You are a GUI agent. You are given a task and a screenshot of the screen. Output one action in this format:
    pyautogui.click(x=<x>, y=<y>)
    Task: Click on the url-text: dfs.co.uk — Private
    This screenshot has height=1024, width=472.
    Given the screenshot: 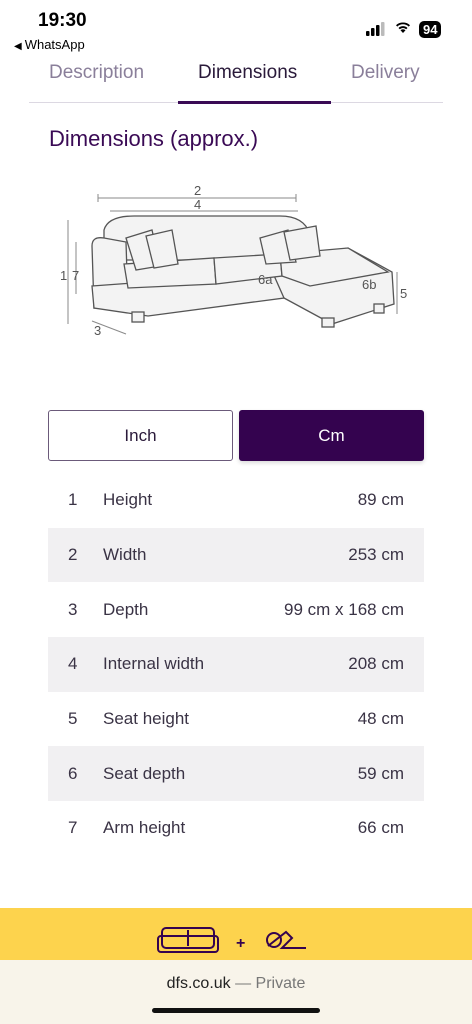 What is the action you would take?
    pyautogui.click(x=236, y=984)
    